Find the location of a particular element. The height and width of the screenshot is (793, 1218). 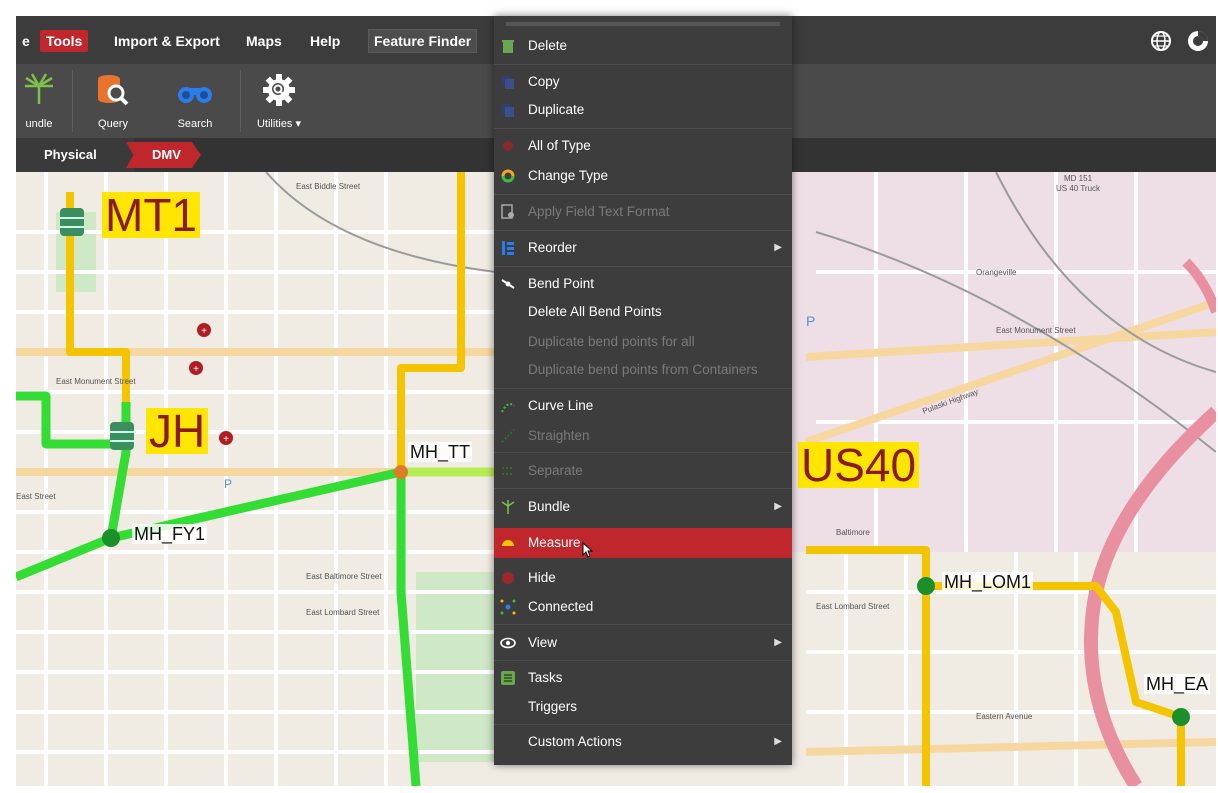

site-label-us40: US40 is located at coordinates (859, 465).